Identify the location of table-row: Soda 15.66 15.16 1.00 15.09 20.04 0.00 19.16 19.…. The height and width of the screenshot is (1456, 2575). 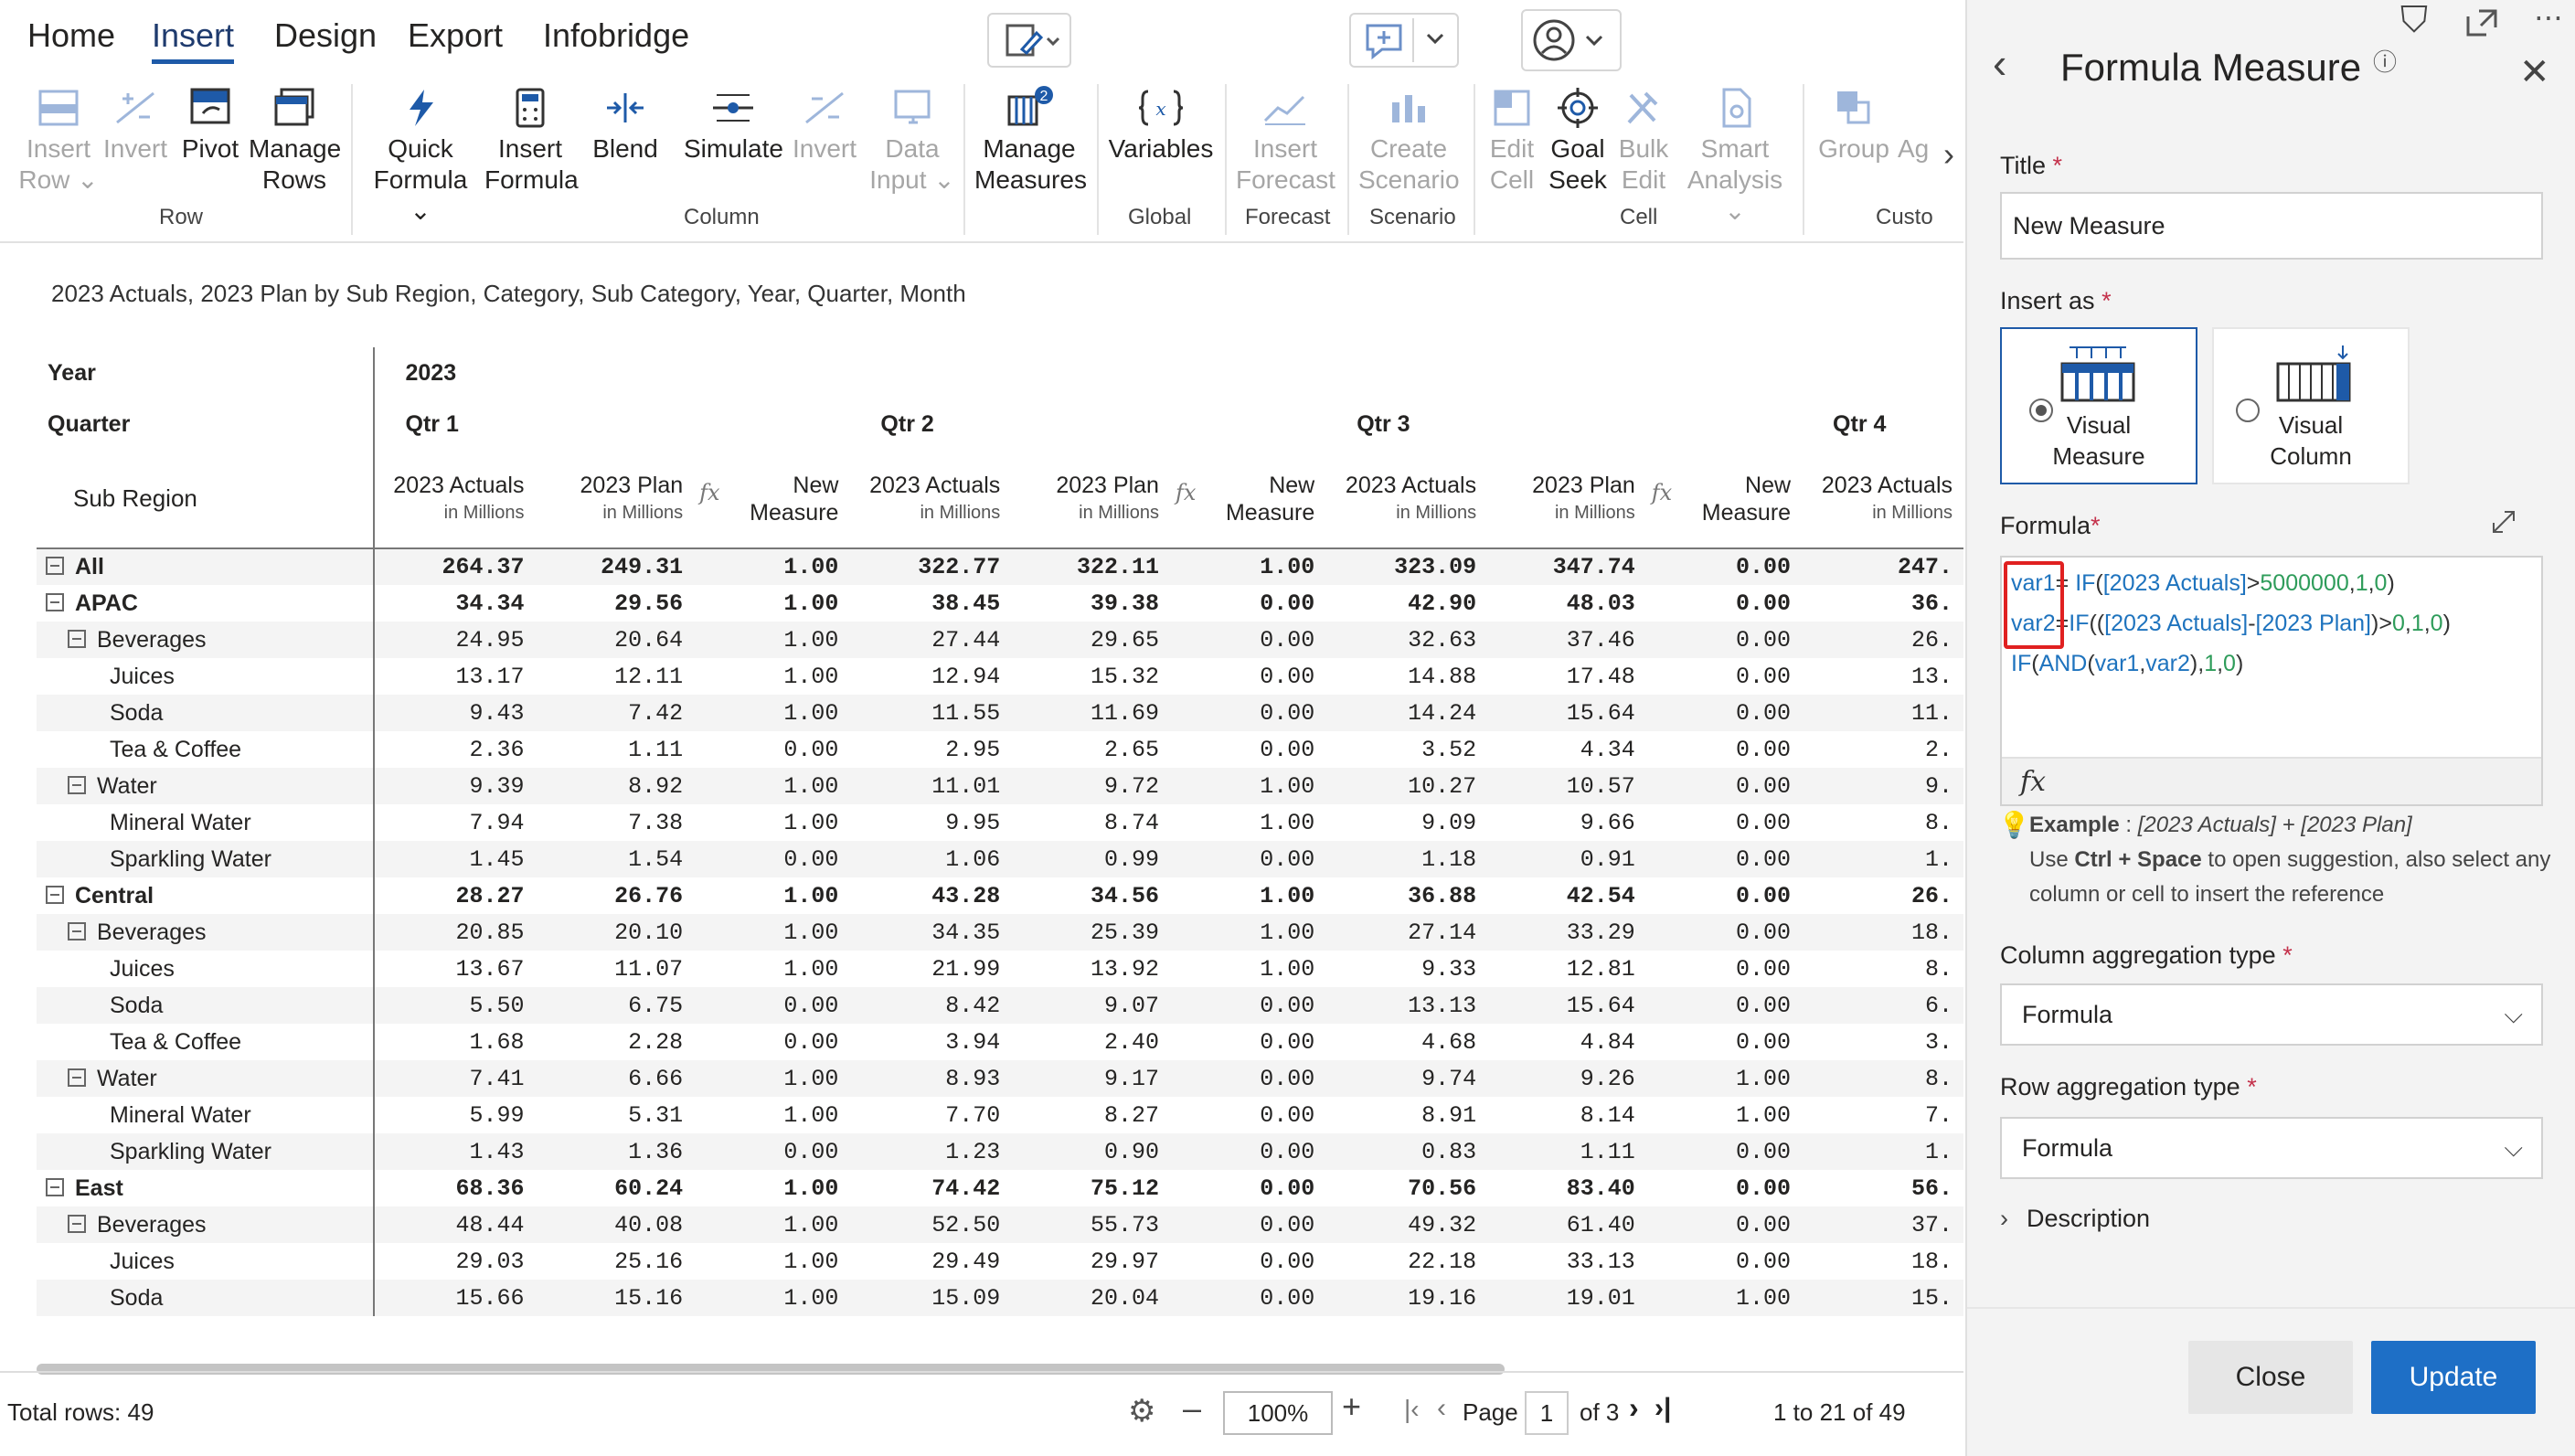
(1000, 1298).